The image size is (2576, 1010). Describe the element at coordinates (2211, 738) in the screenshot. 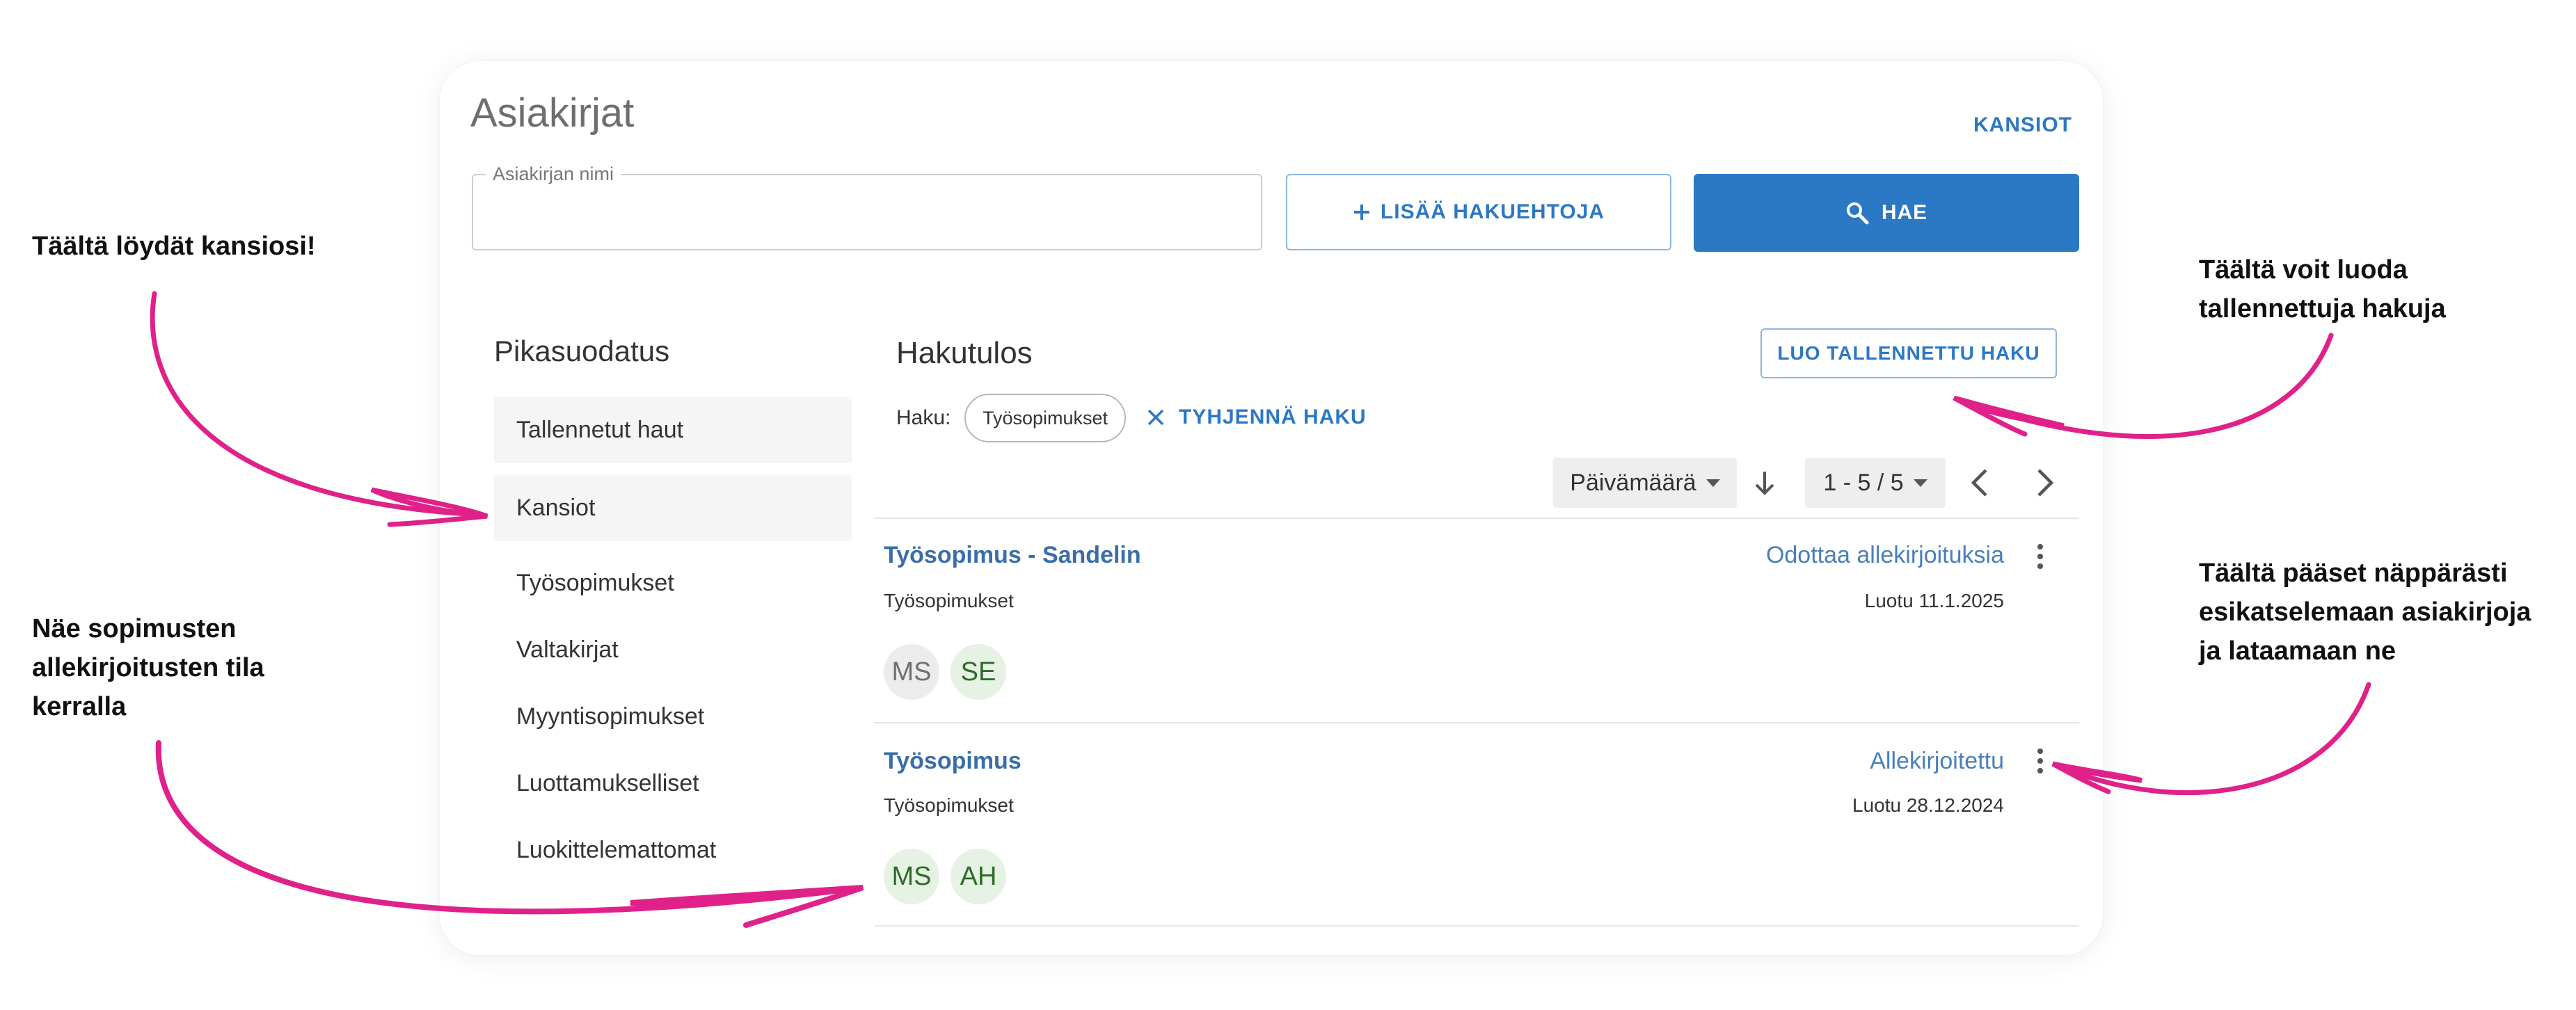

I see `arrow-to-more-menu` at that location.